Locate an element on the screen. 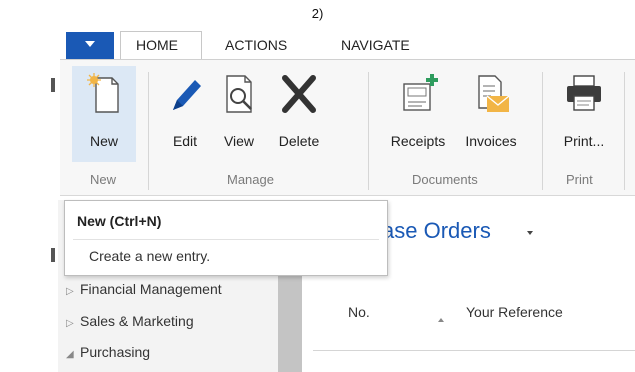  nav-item-financial-management: ▷ Financial Management is located at coordinates (144, 289).